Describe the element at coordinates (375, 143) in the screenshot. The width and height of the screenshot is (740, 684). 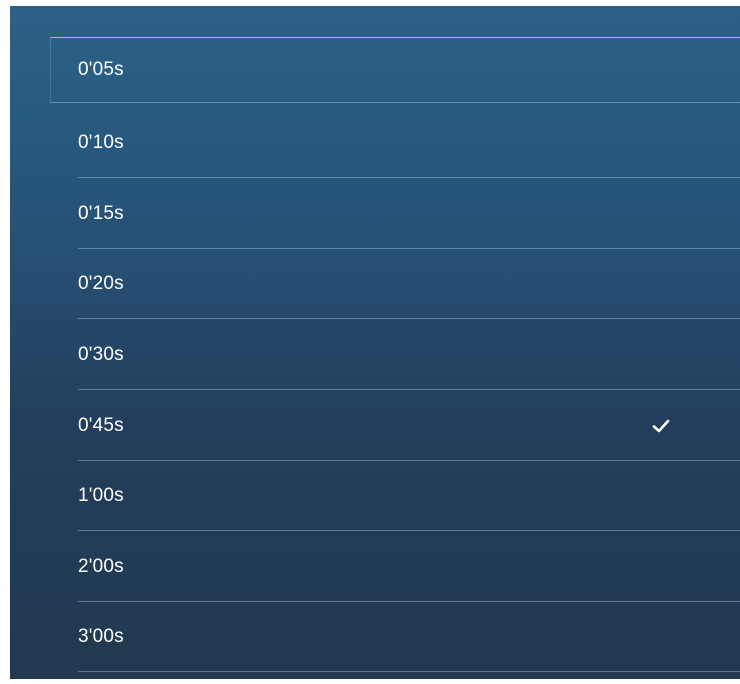
I see `list-item-0-10s: 0'10s` at that location.